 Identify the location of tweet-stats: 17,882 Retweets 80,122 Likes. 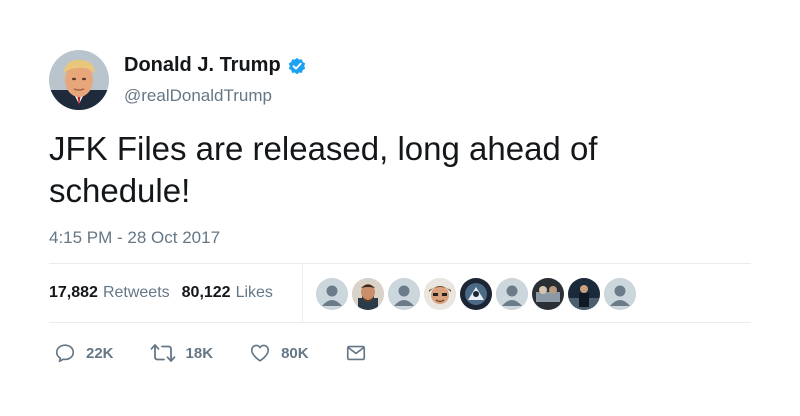
(161, 293).